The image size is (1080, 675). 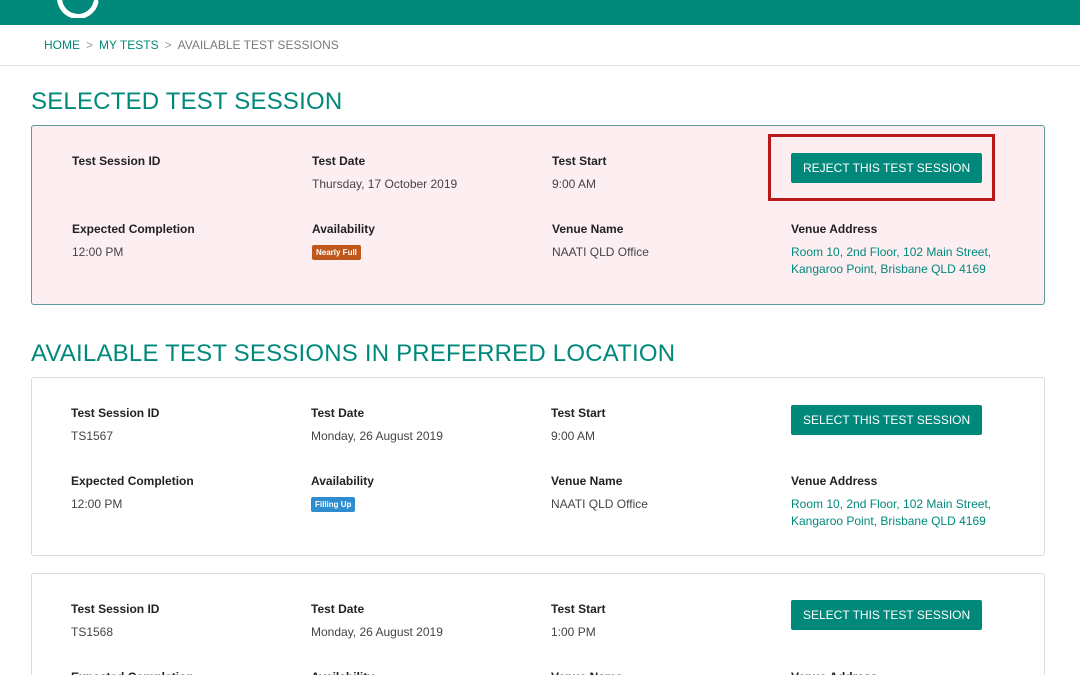 What do you see at coordinates (385, 184) in the screenshot?
I see `test-date-value: Thursday, 17 October 2019` at bounding box center [385, 184].